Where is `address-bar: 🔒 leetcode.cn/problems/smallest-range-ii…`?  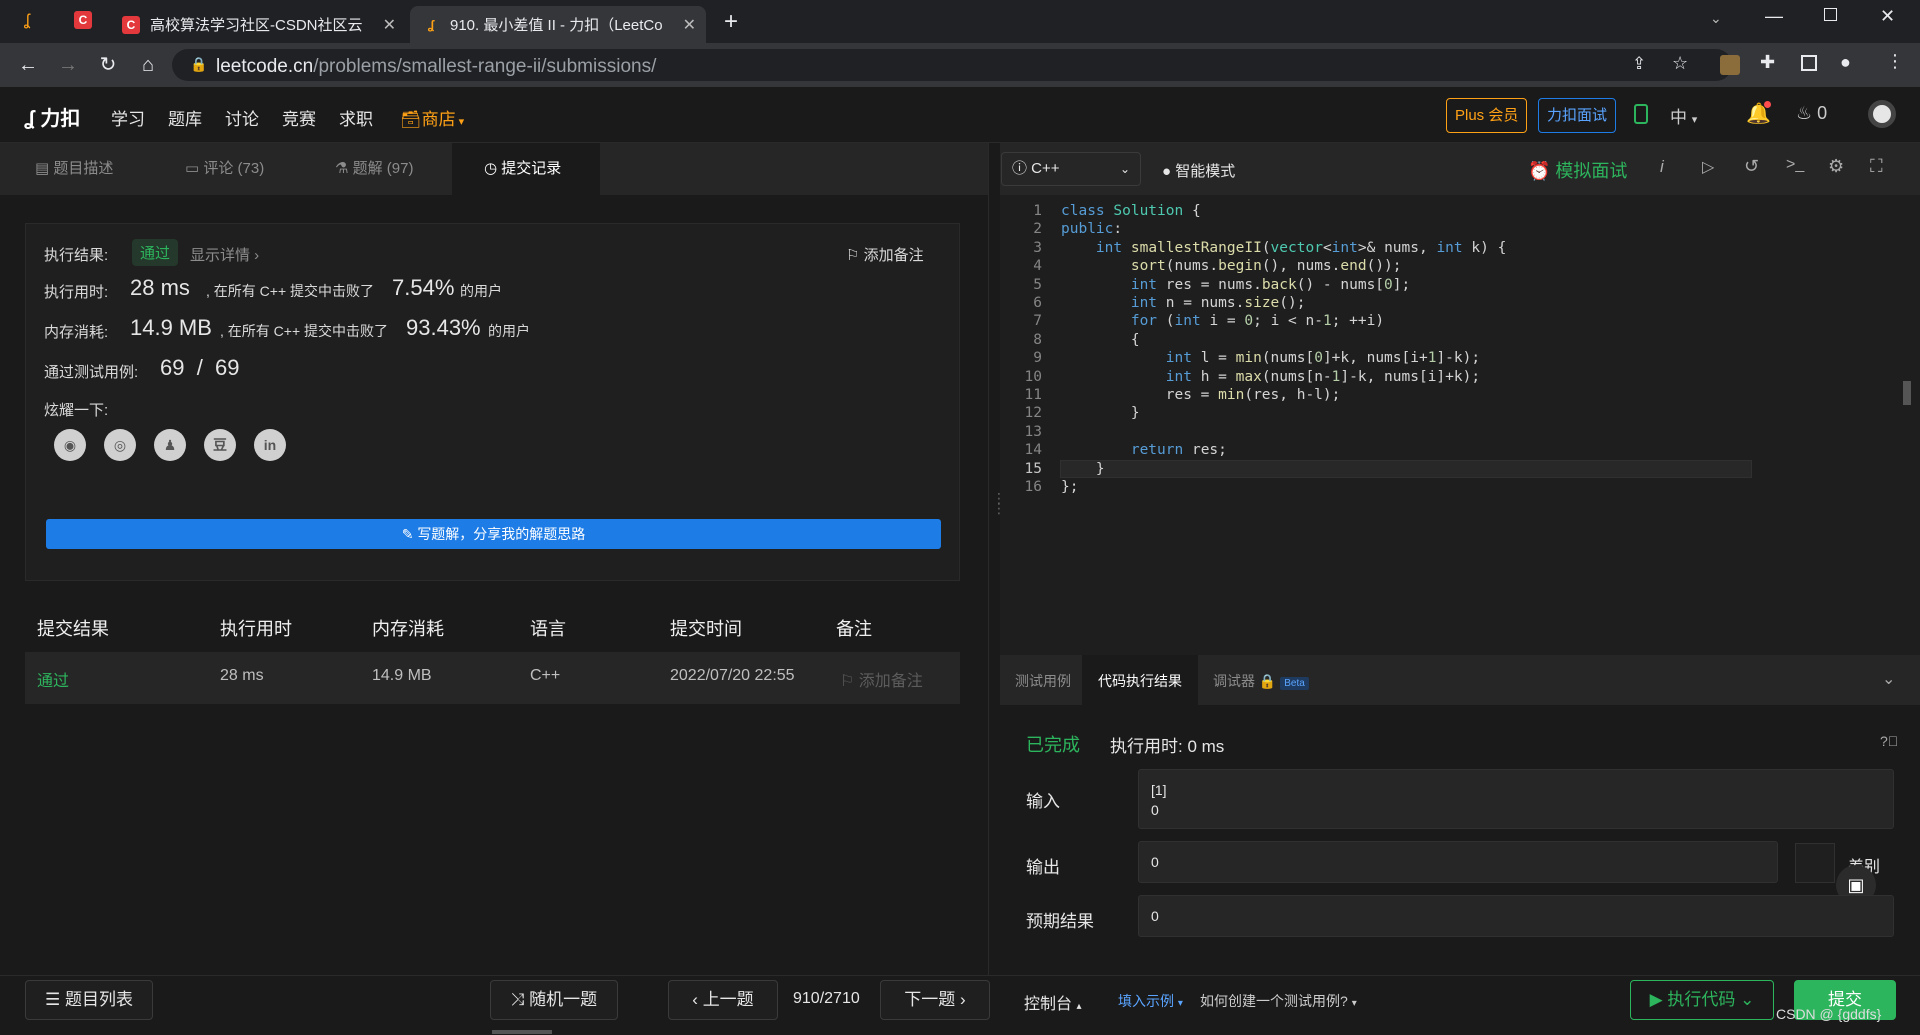
address-bar: 🔒 leetcode.cn/problems/smallest-range-ii… is located at coordinates (952, 65).